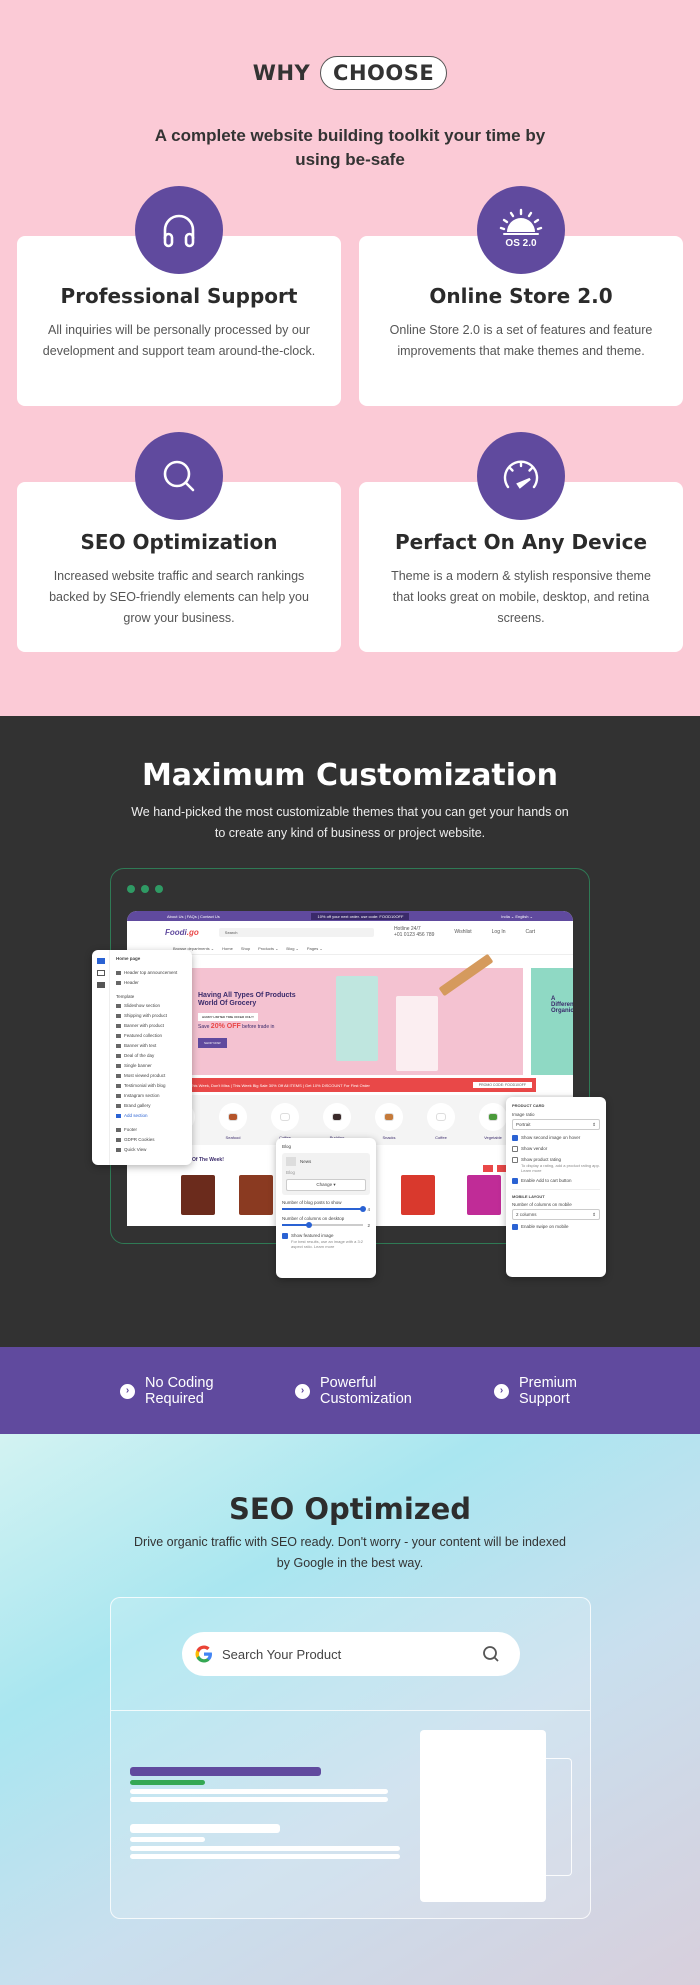  What do you see at coordinates (245, 948) in the screenshot?
I see `nav-item: Shop` at bounding box center [245, 948].